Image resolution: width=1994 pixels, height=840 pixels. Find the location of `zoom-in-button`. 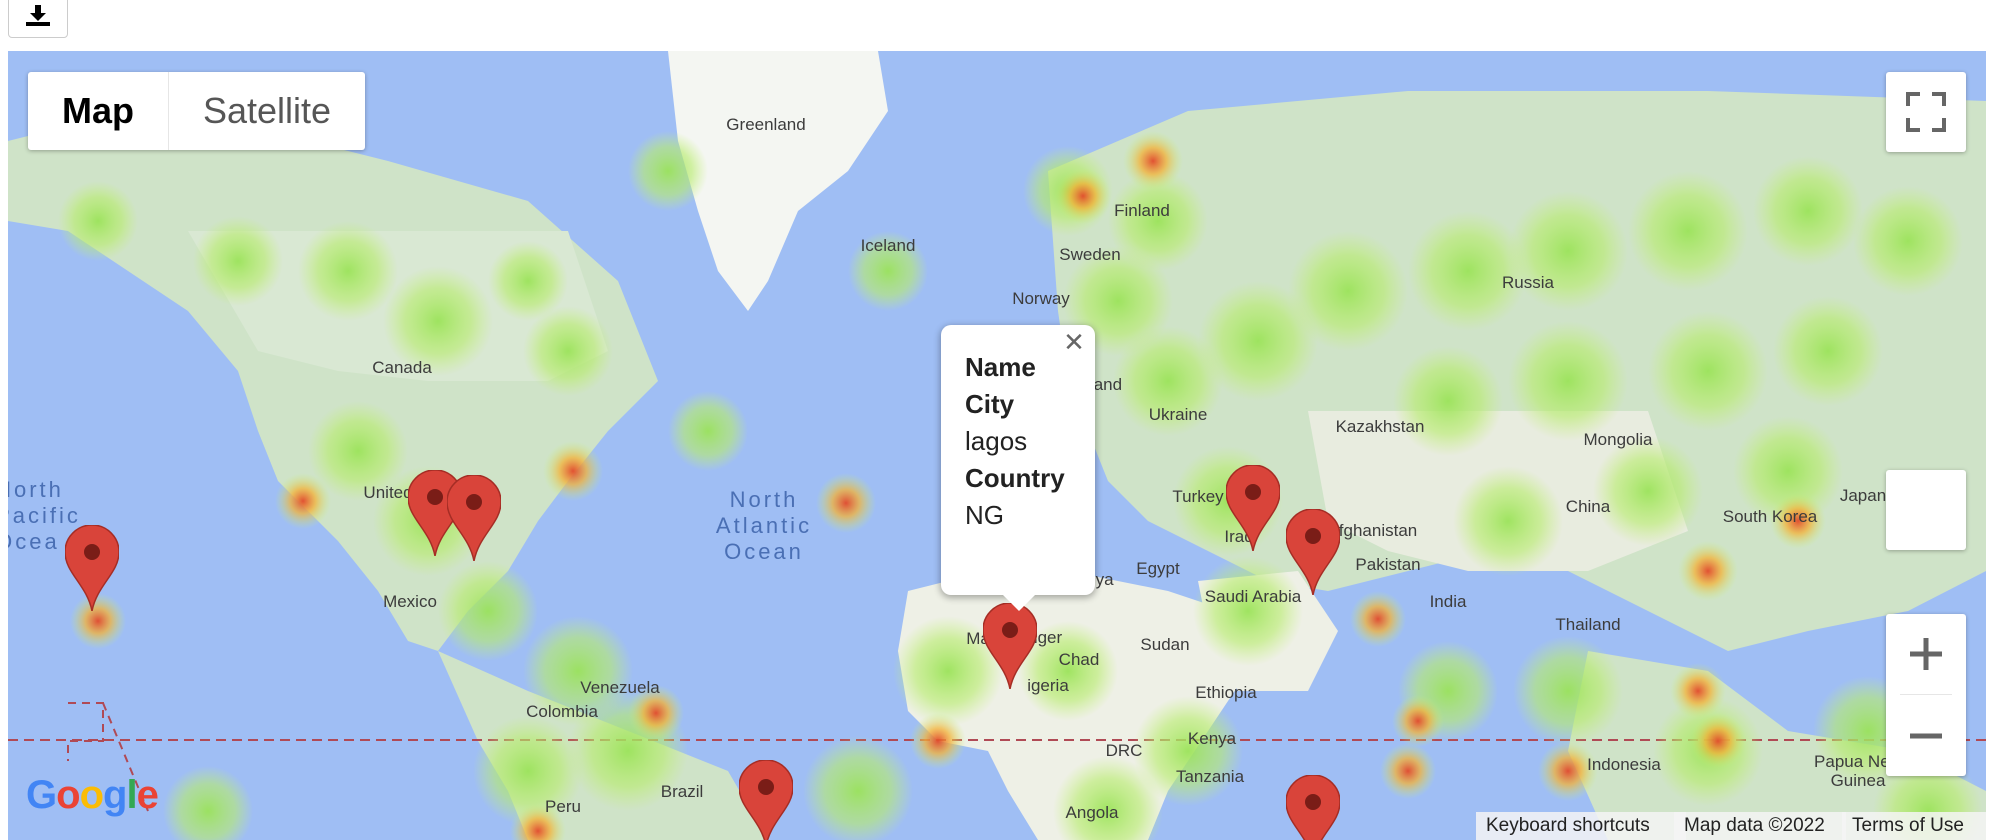

zoom-in-button is located at coordinates (1926, 654).